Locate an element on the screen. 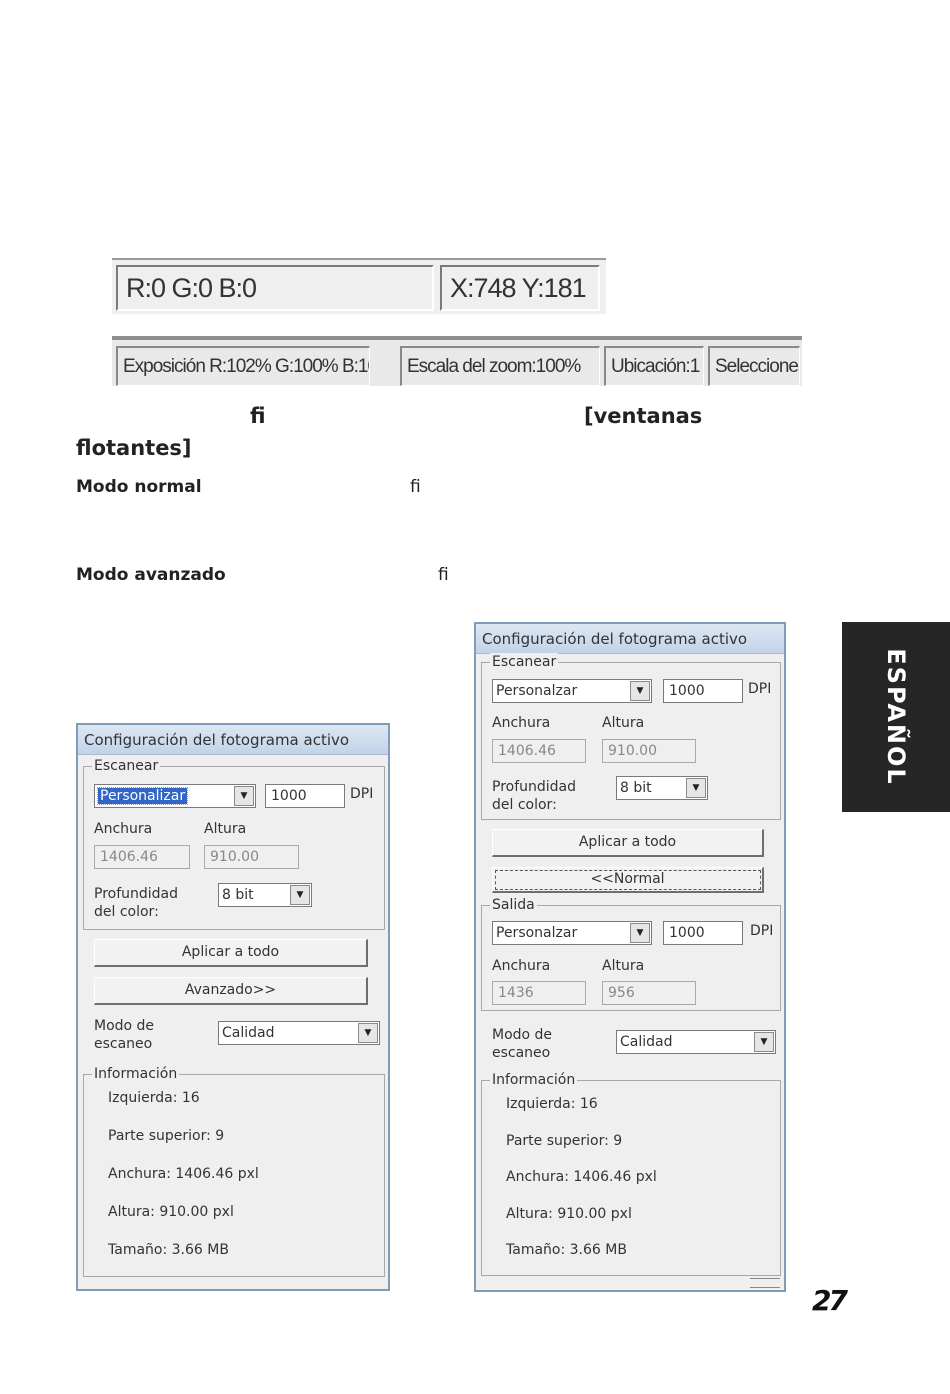 Image resolution: width=950 pixels, height=1394 pixels. normal-mode-label: Modo normal is located at coordinates (139, 487).